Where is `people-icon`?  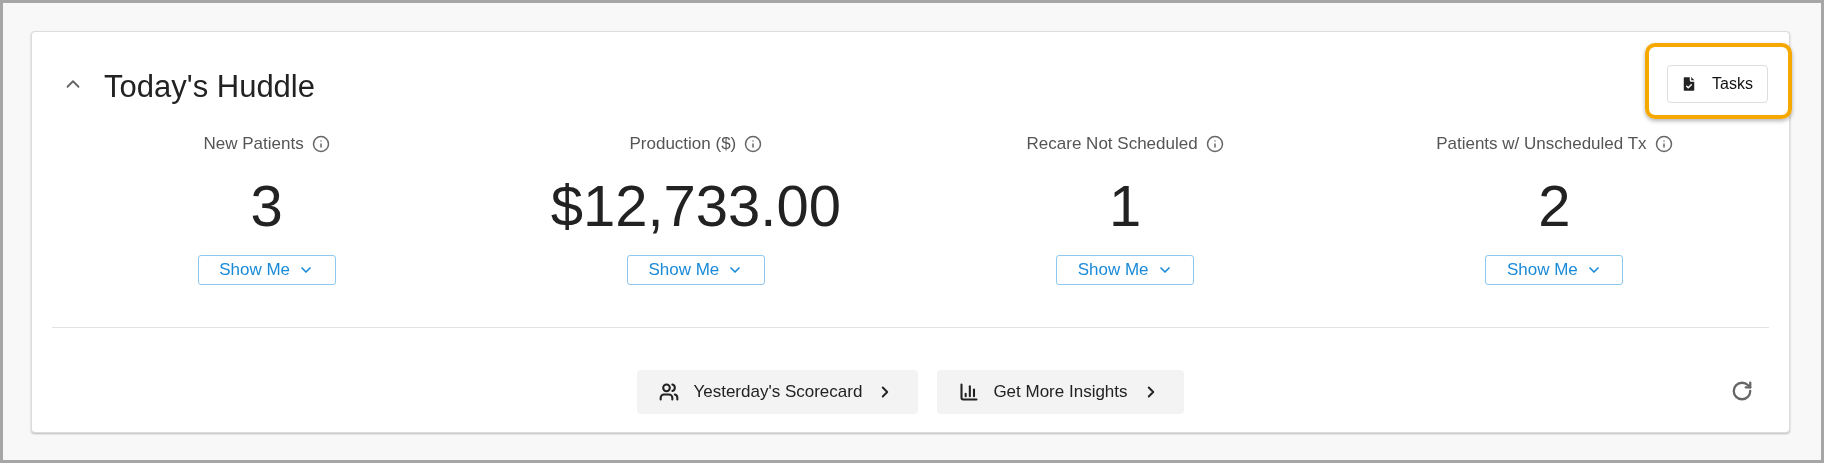
people-icon is located at coordinates (669, 392).